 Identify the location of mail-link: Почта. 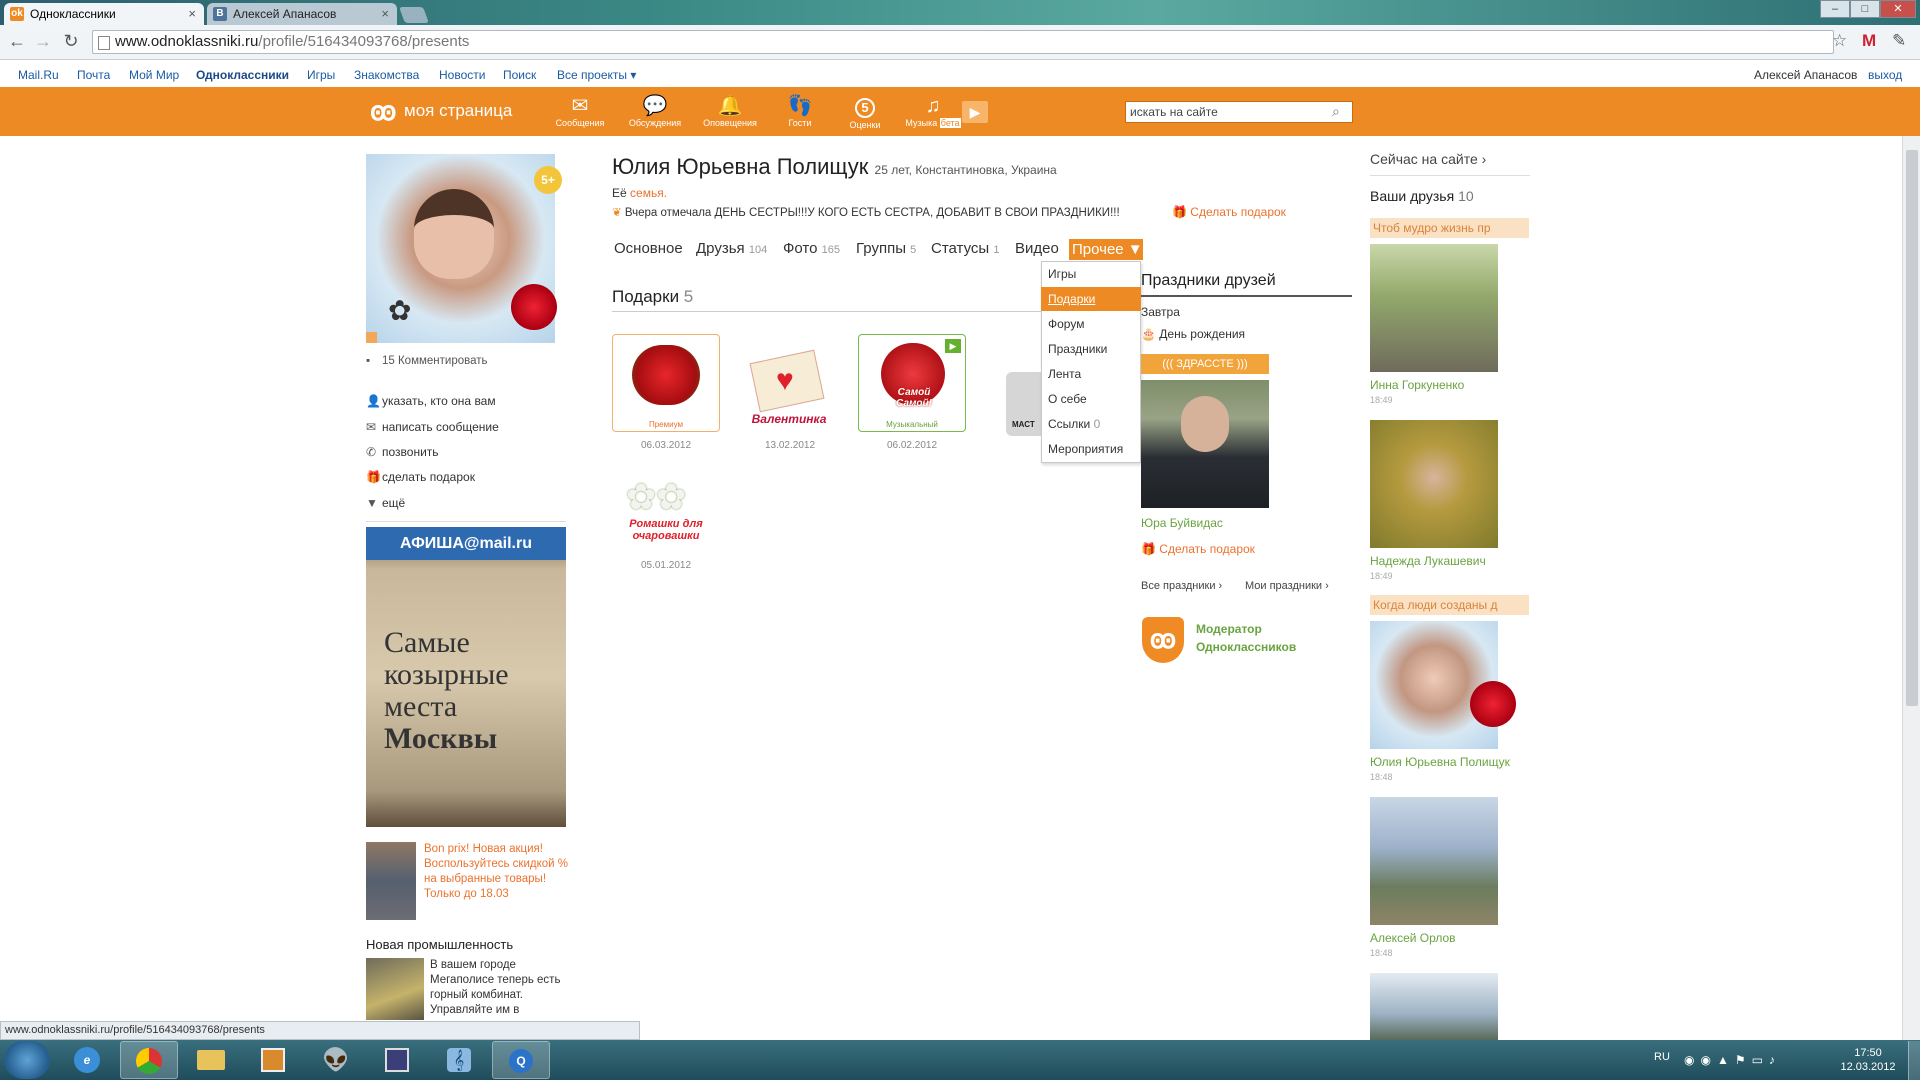
(93, 75).